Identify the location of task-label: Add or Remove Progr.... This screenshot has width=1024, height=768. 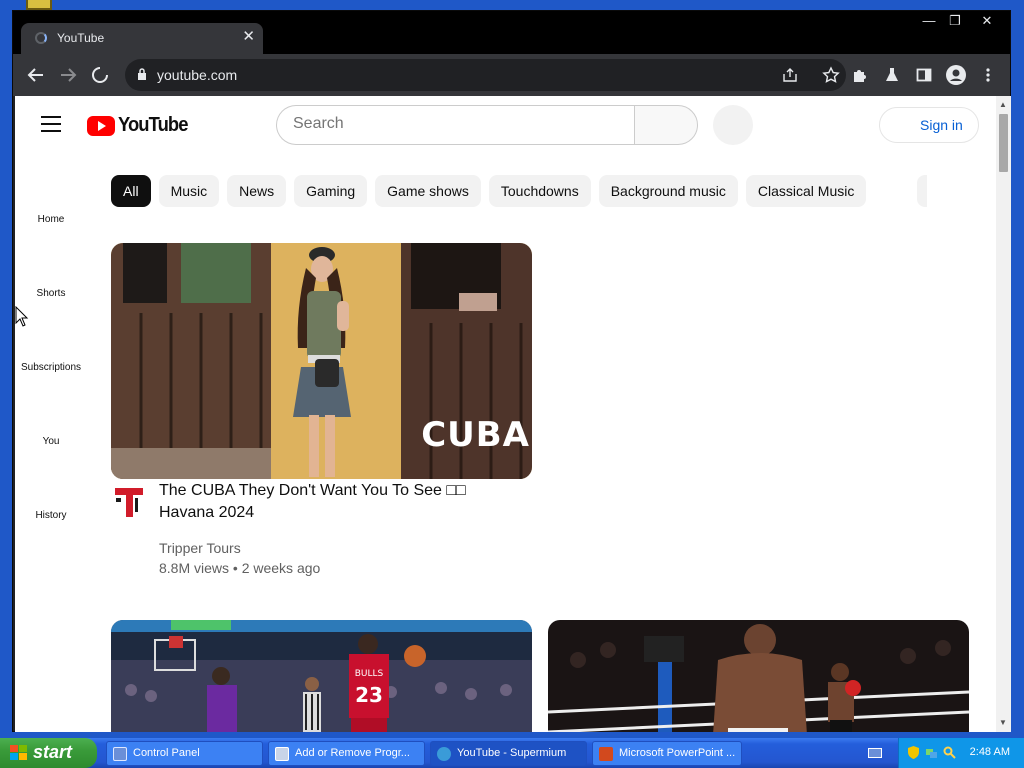
(352, 753).